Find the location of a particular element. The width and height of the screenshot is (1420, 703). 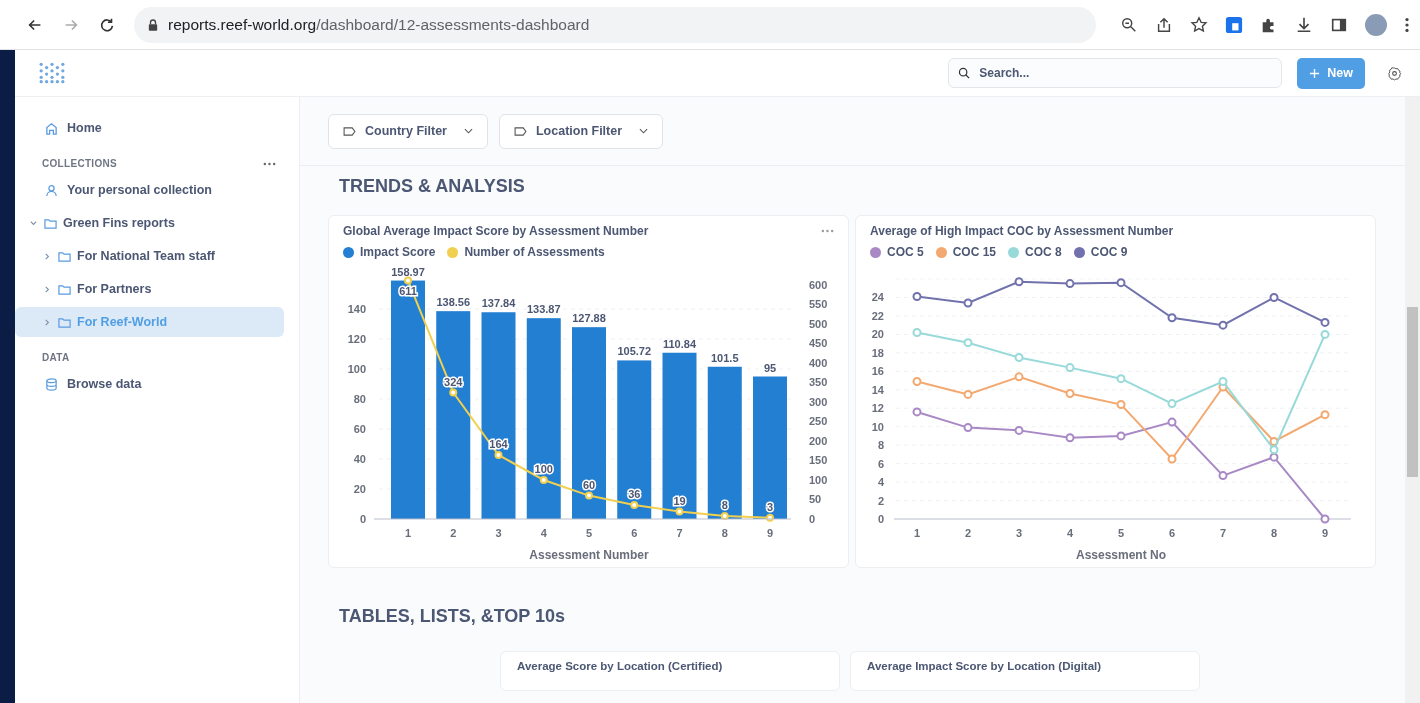

axis-tick-label: 600 is located at coordinates (818, 284).